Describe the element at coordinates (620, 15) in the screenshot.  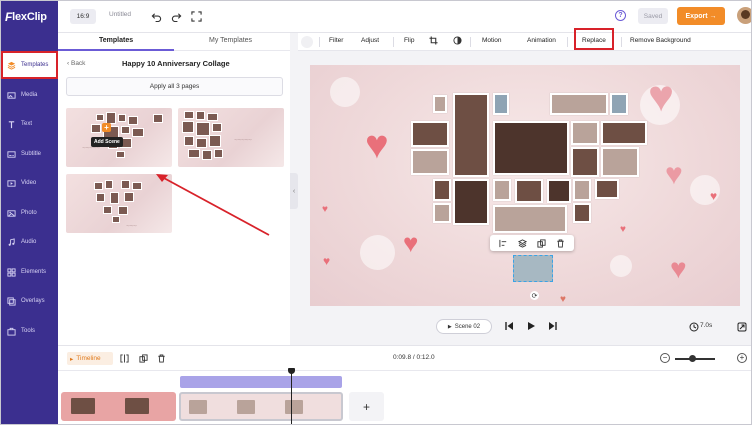
I see `help-icon: ?` at that location.